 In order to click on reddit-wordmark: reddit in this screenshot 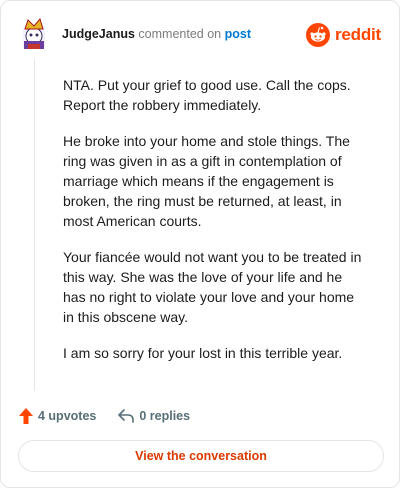, I will do `click(357, 34)`.